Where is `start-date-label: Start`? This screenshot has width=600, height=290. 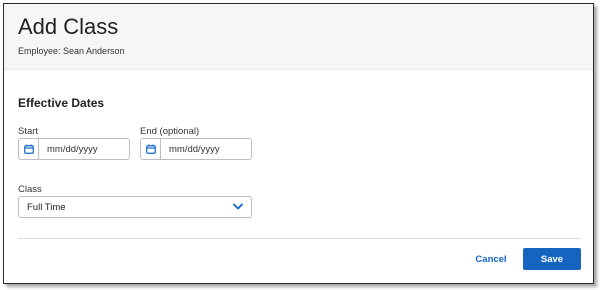 start-date-label: Start is located at coordinates (28, 131).